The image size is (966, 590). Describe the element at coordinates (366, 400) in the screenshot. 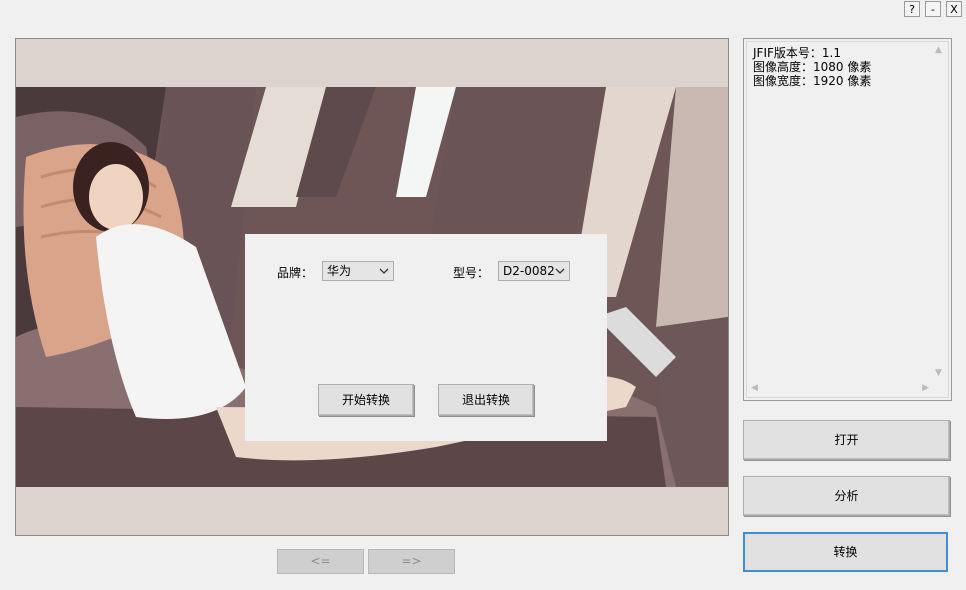

I see `start-convert-button: 开始转换` at that location.